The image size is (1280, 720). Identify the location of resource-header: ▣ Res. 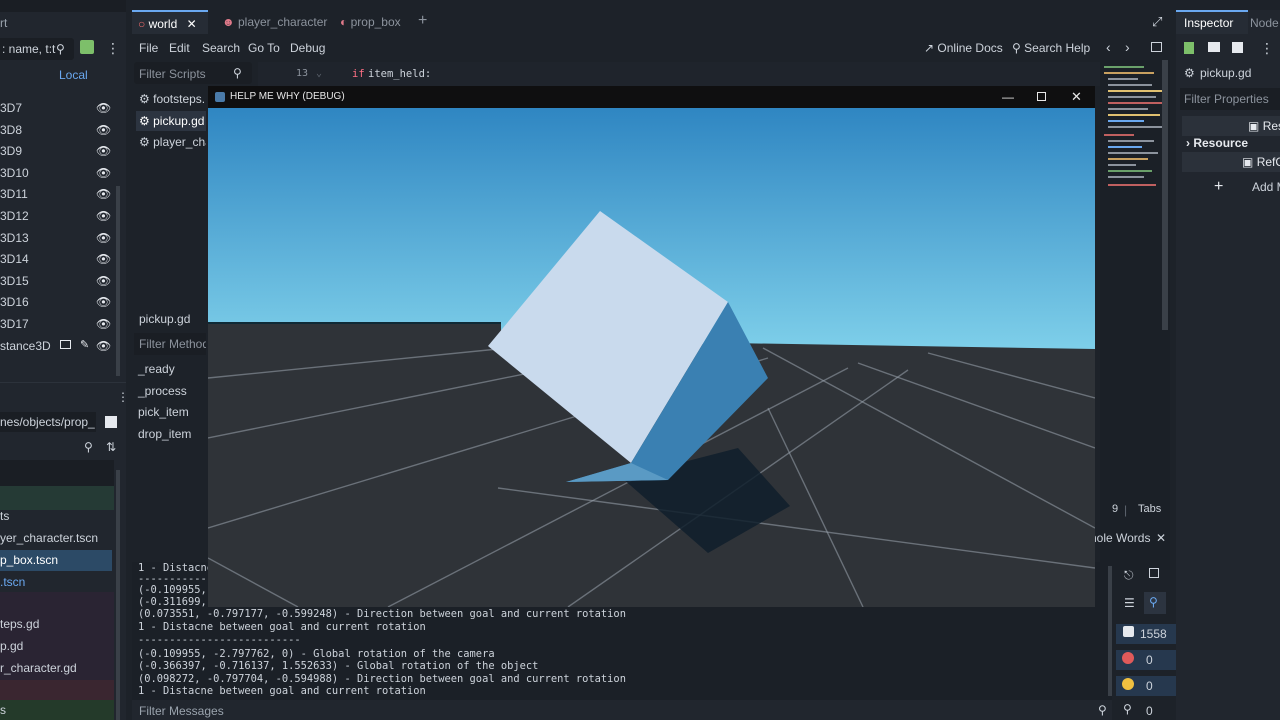
(1231, 126).